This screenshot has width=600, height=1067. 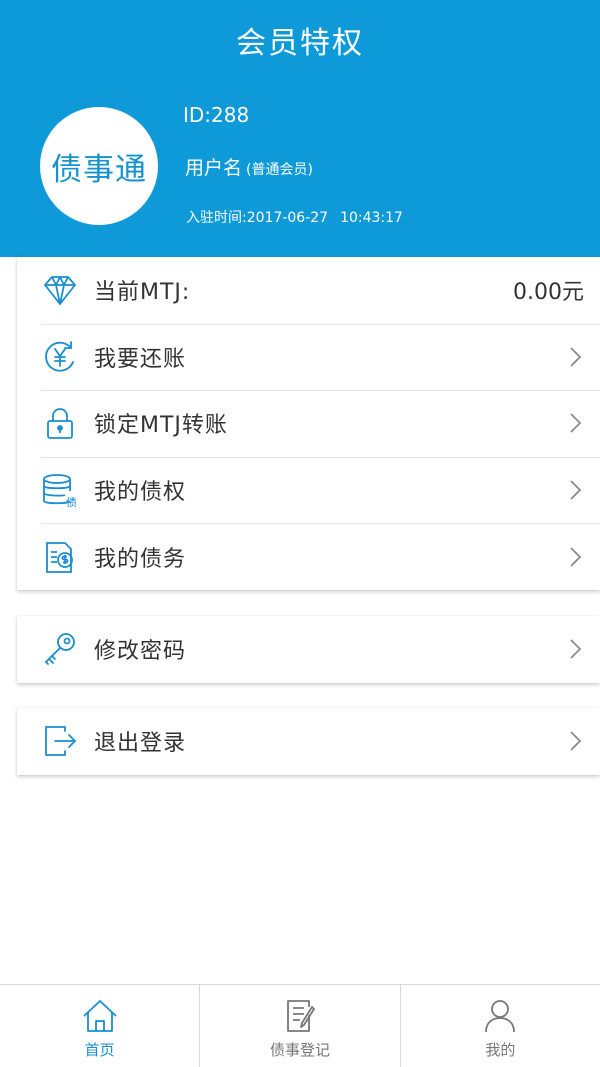 I want to click on bottom-tab-bar: 首页 债事登记 我的, so click(x=300, y=1025).